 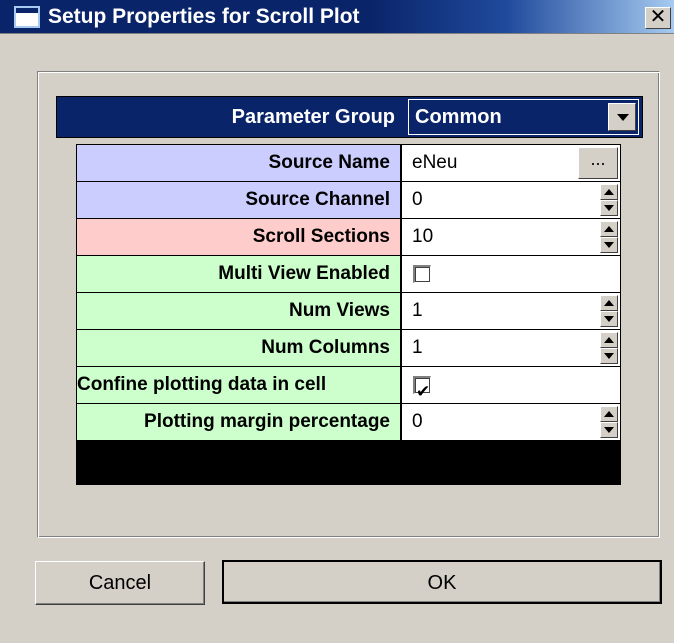 I want to click on parameter-group-value: Common, so click(x=458, y=117).